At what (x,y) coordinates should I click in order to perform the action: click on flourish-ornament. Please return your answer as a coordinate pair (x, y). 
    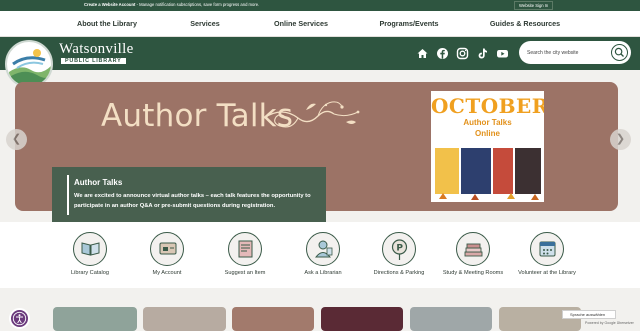
    Looking at the image, I should click on (311, 114).